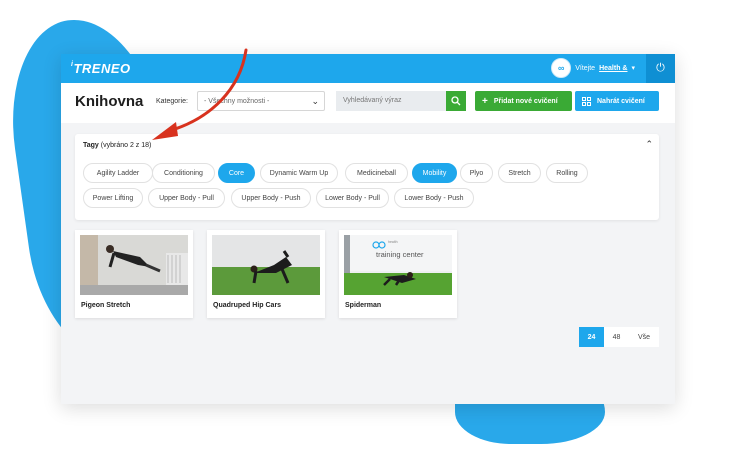  What do you see at coordinates (101, 68) in the screenshot?
I see `treneo-logo: iTRENEO` at bounding box center [101, 68].